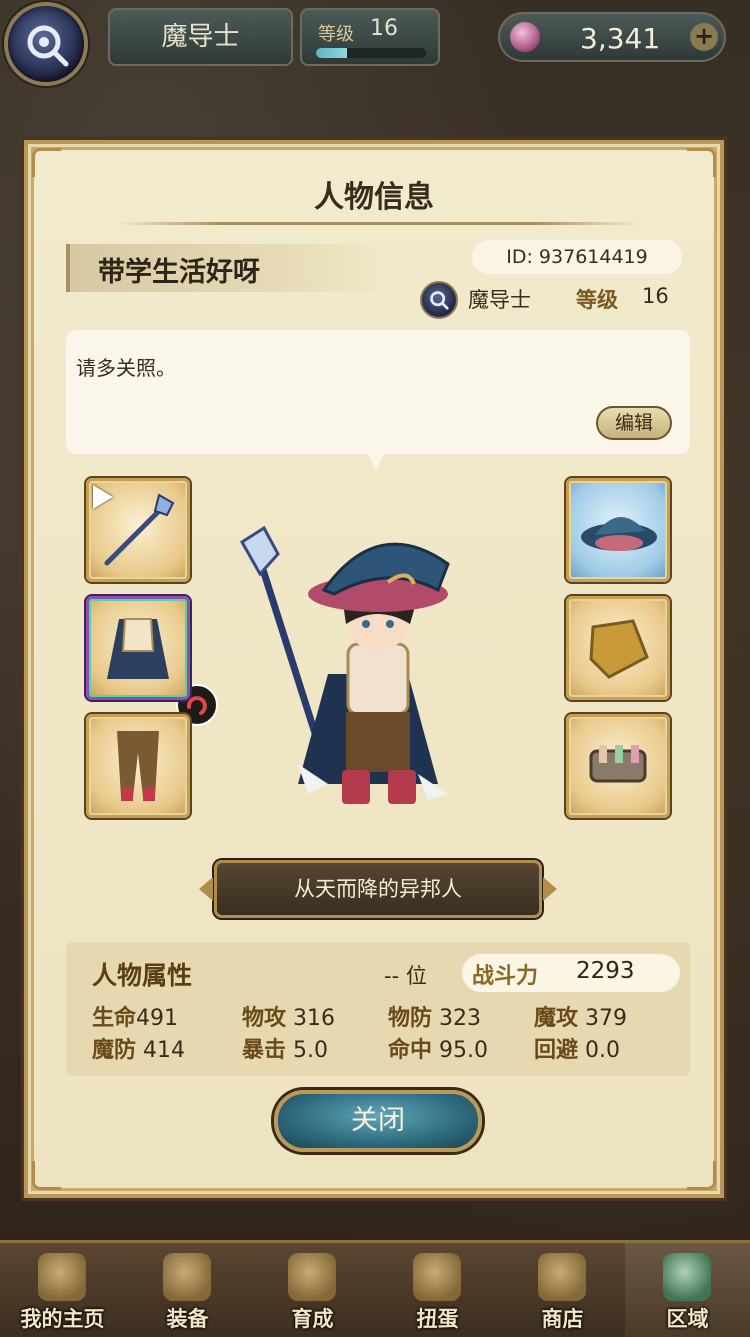  I want to click on player-id: ID: 937614419, so click(577, 257).